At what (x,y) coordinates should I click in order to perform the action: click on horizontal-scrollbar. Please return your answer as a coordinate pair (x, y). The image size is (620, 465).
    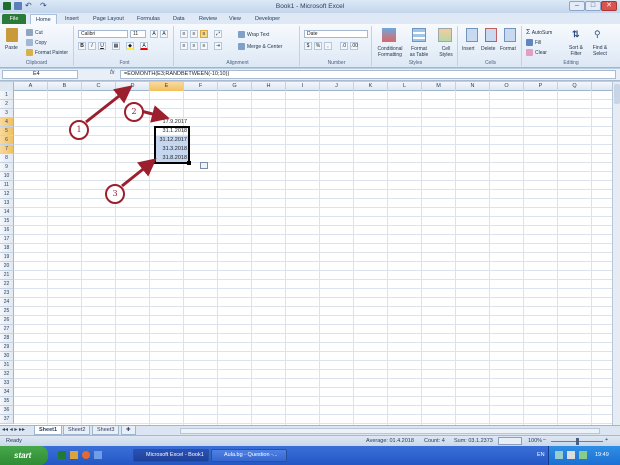
    Looking at the image, I should click on (390, 431).